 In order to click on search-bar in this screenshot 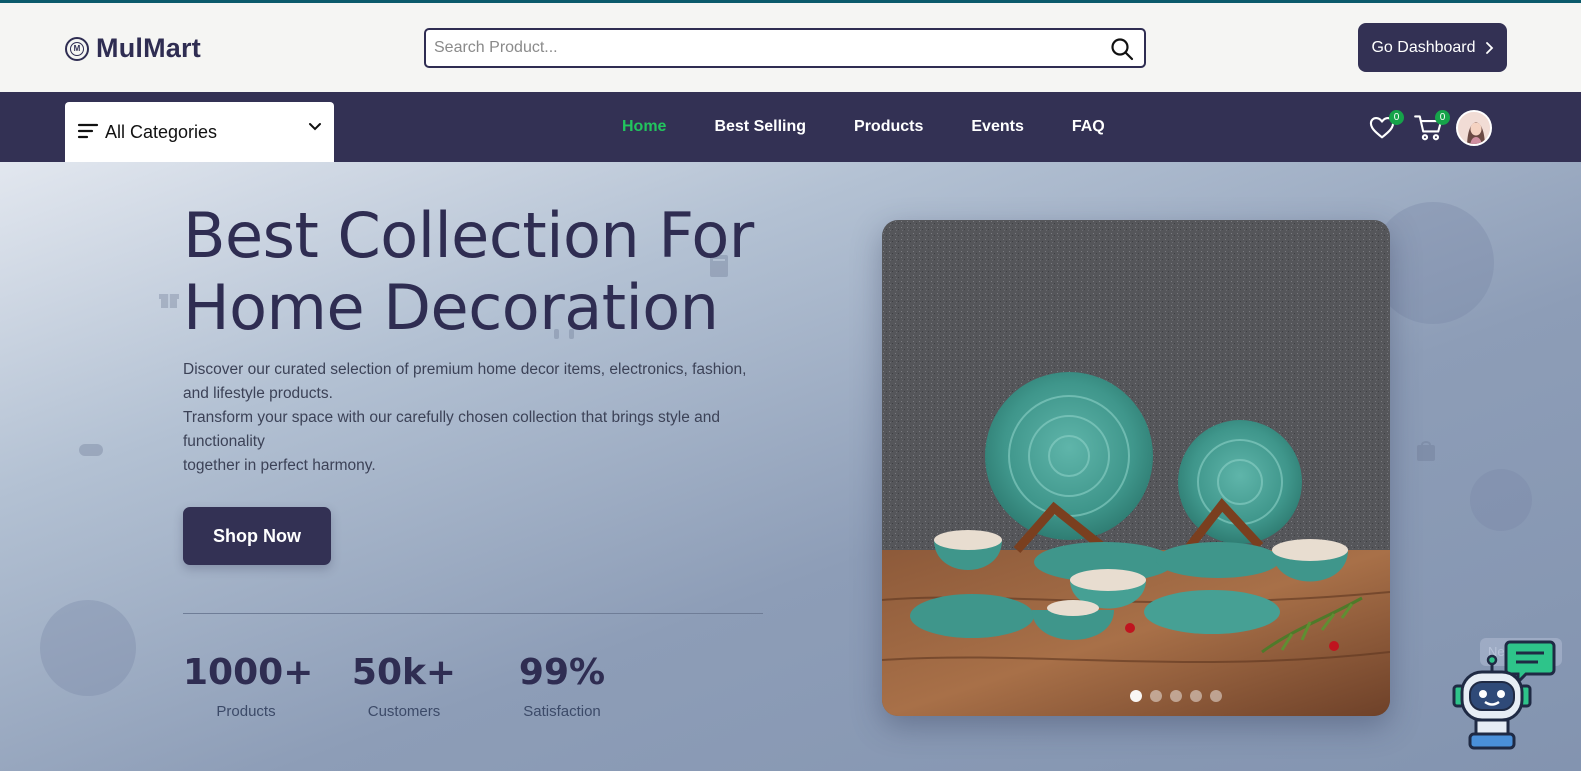, I will do `click(785, 48)`.